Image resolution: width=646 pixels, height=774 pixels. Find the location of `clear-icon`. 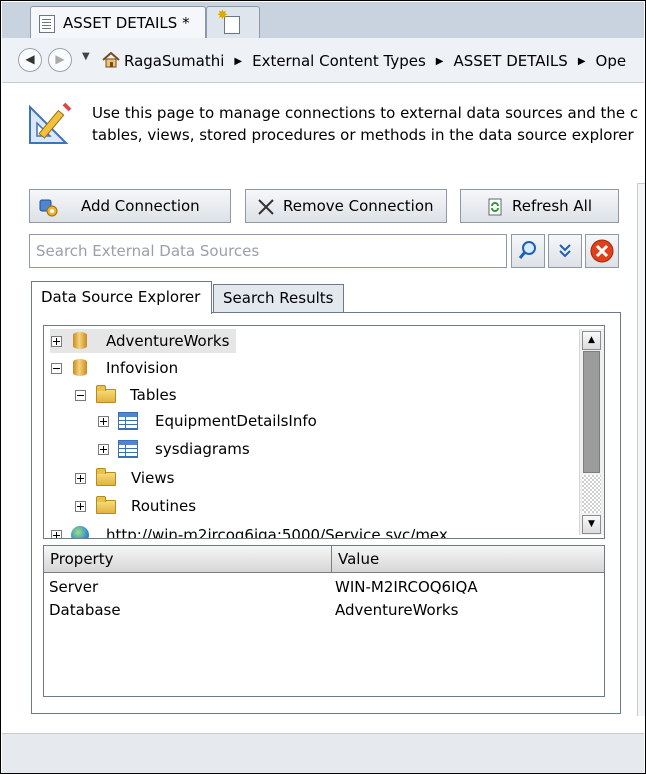

clear-icon is located at coordinates (602, 251).